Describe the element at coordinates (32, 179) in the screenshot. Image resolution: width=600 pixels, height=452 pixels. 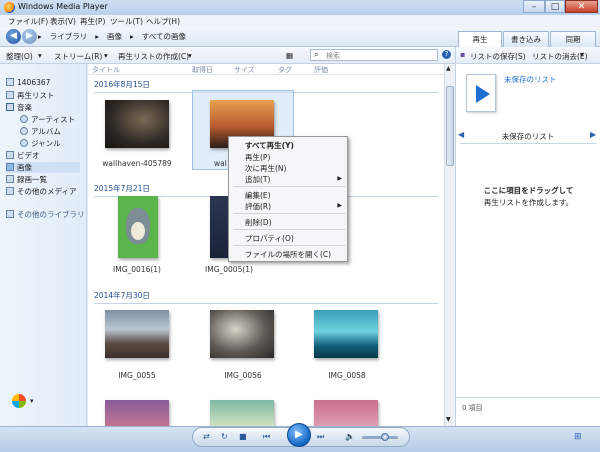
I see `nav-label: 録画一覧` at that location.